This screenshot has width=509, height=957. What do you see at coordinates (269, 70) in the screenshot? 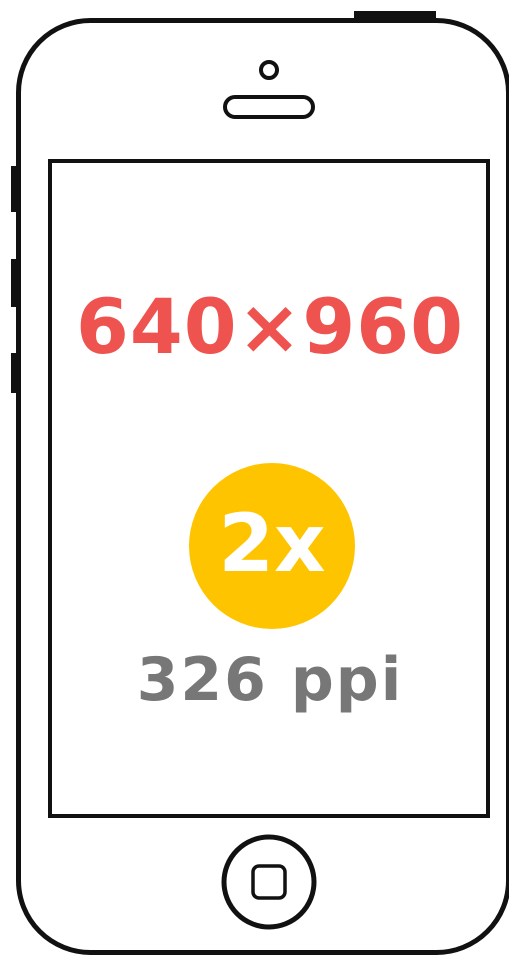
I see `front-camera-icon` at bounding box center [269, 70].